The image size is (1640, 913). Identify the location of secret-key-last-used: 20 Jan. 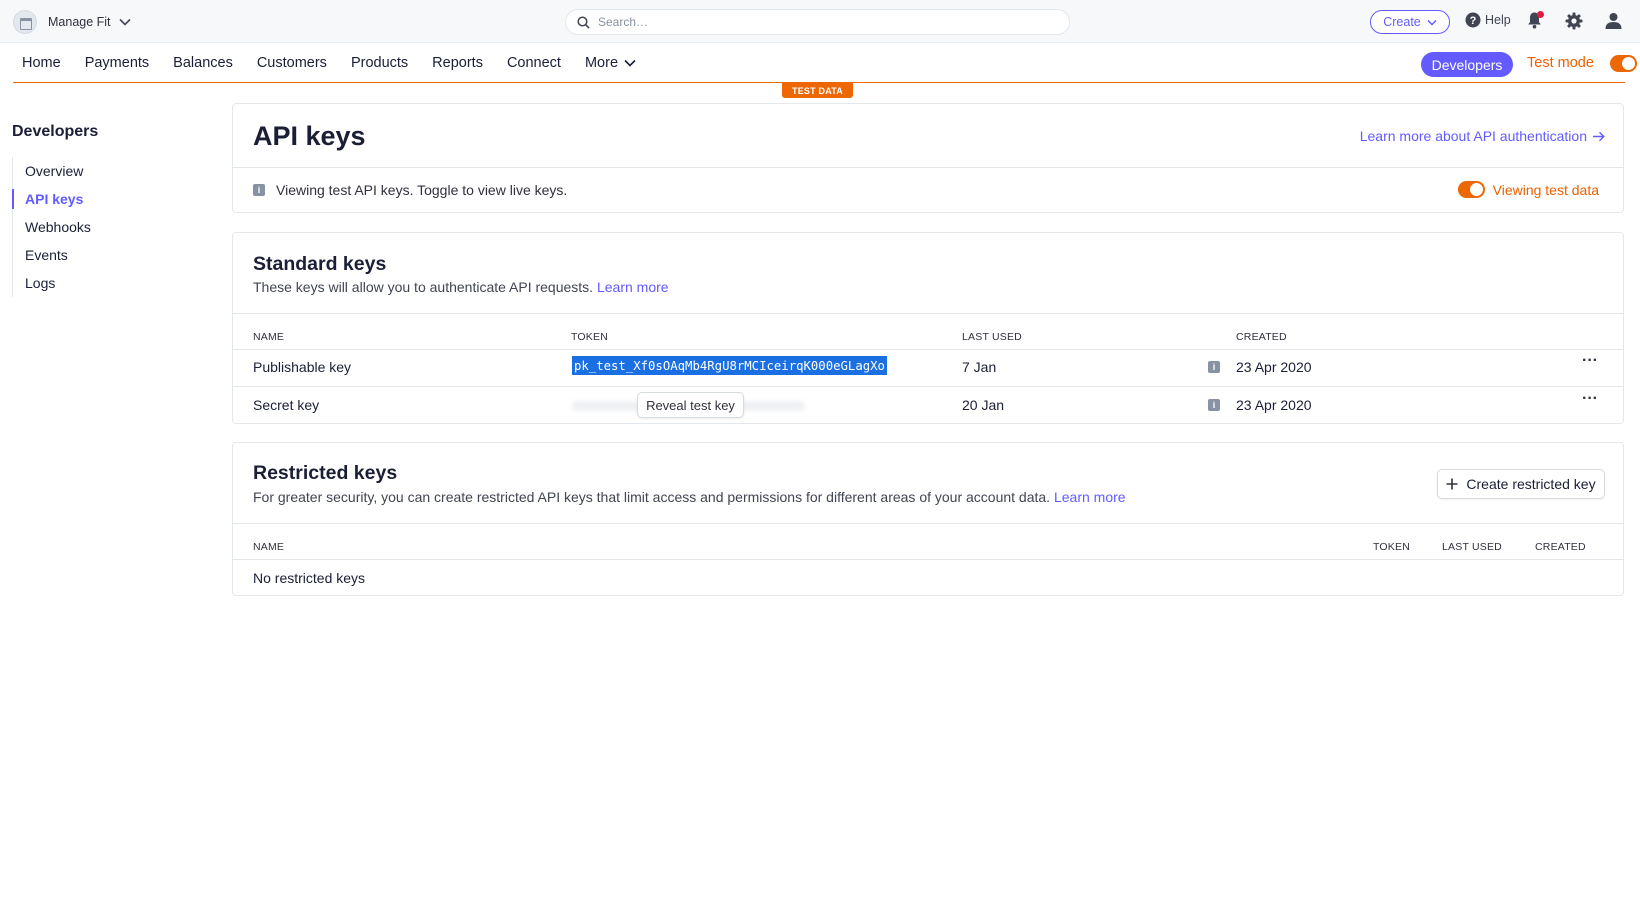
(983, 405).